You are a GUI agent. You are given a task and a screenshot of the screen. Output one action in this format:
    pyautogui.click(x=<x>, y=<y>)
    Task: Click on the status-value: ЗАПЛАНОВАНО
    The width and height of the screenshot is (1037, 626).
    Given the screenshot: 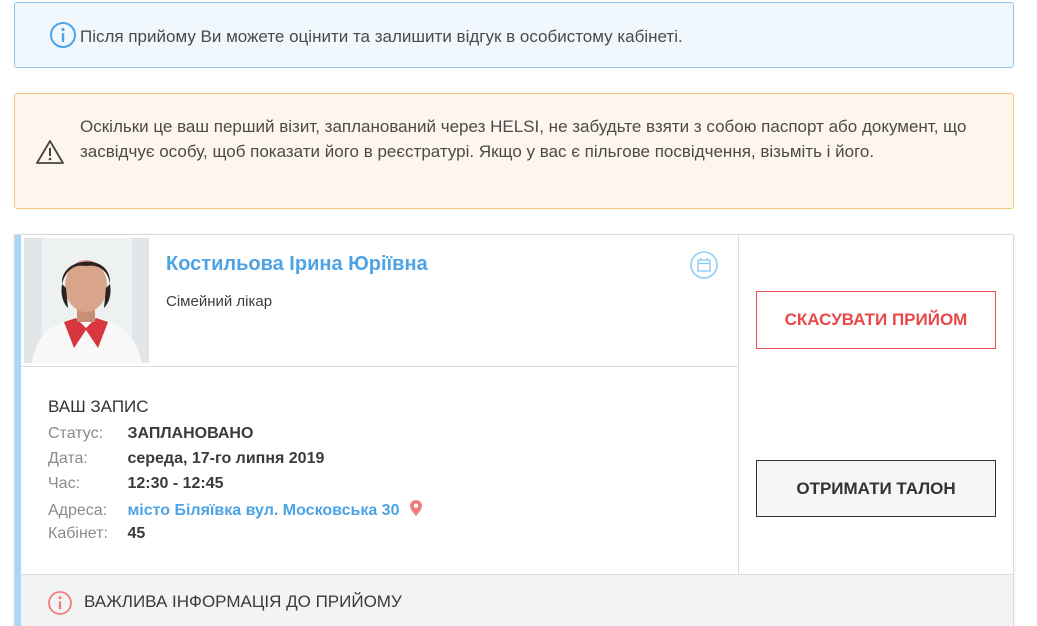 What is the action you would take?
    pyautogui.click(x=190, y=433)
    